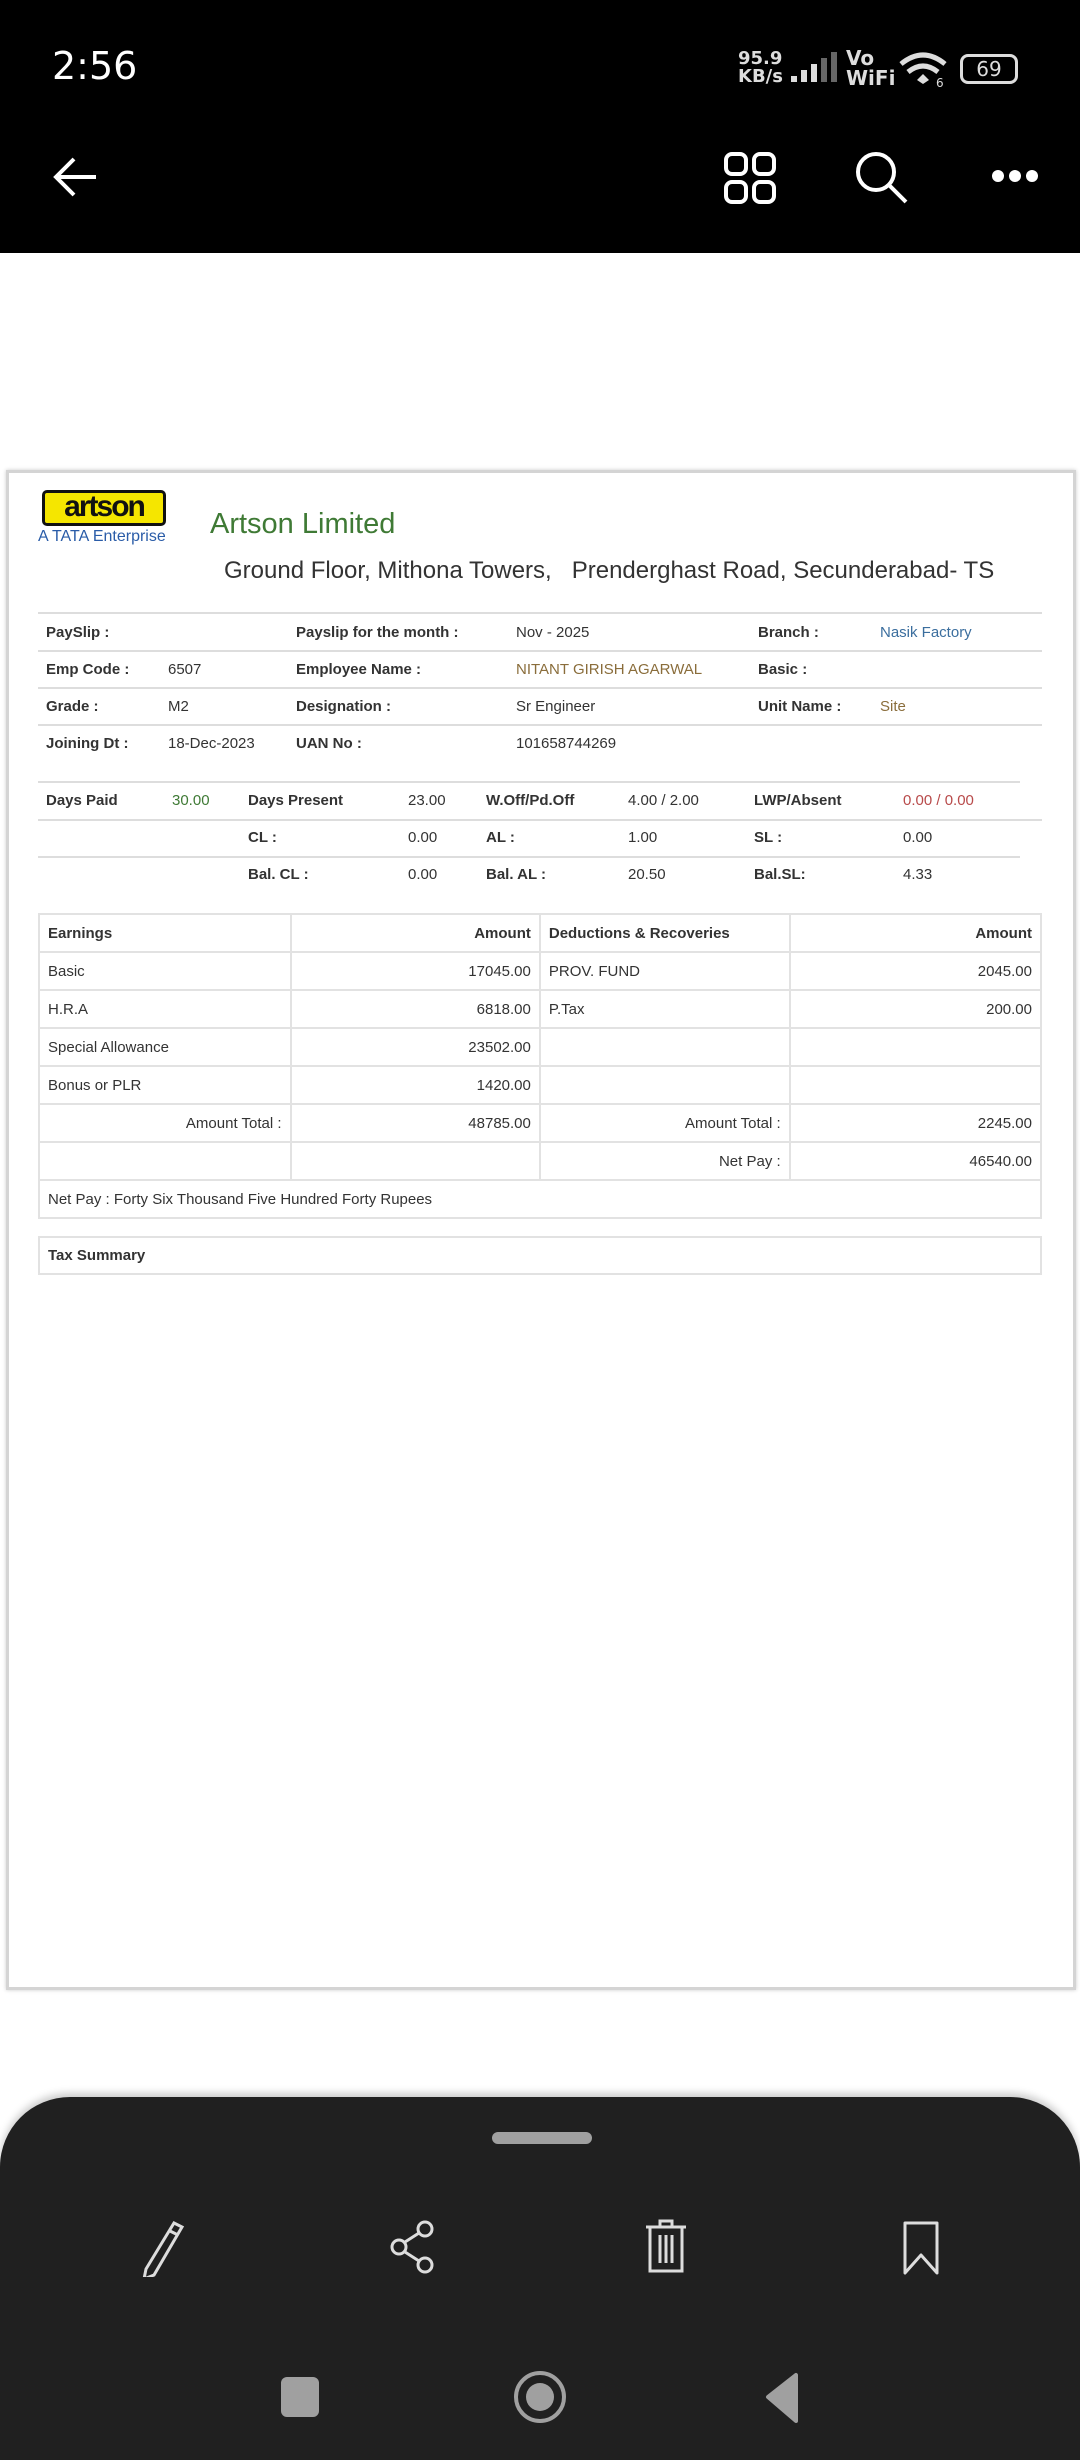  What do you see at coordinates (918, 837) in the screenshot?
I see `sl-value: 0.00` at bounding box center [918, 837].